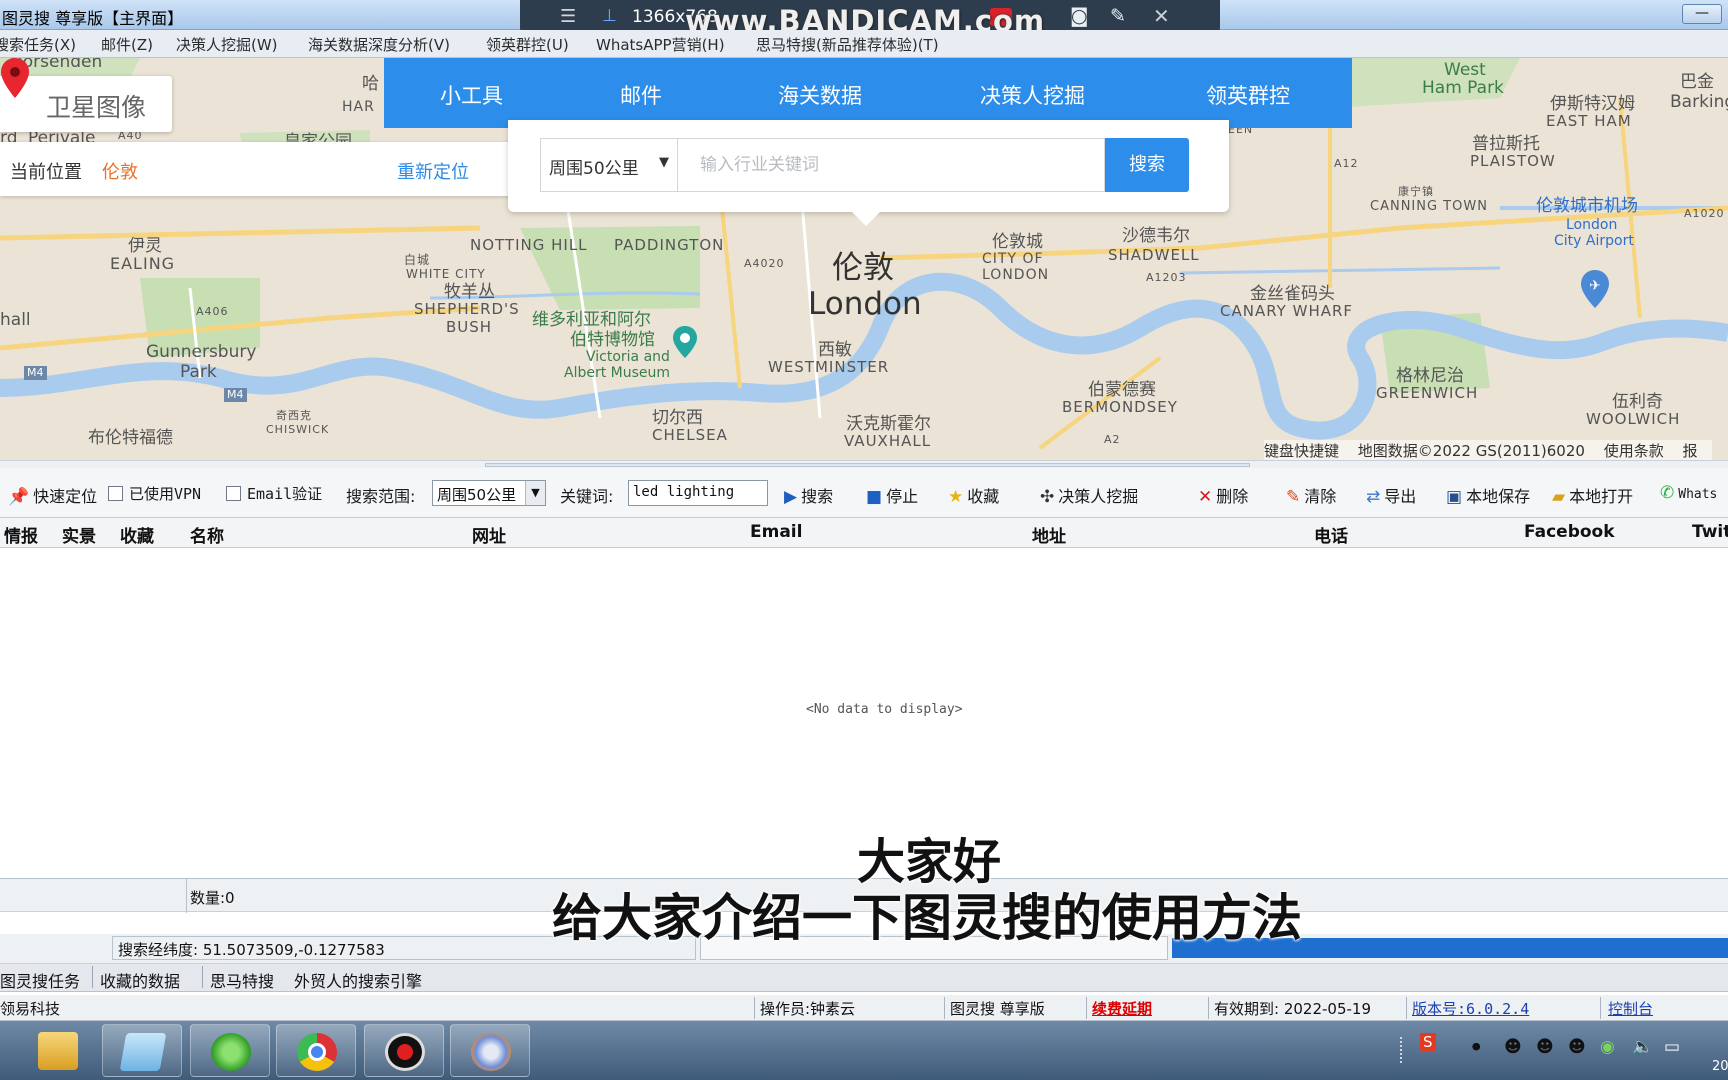 The image size is (1728, 1080). I want to click on column-header: 收藏, so click(137, 534).